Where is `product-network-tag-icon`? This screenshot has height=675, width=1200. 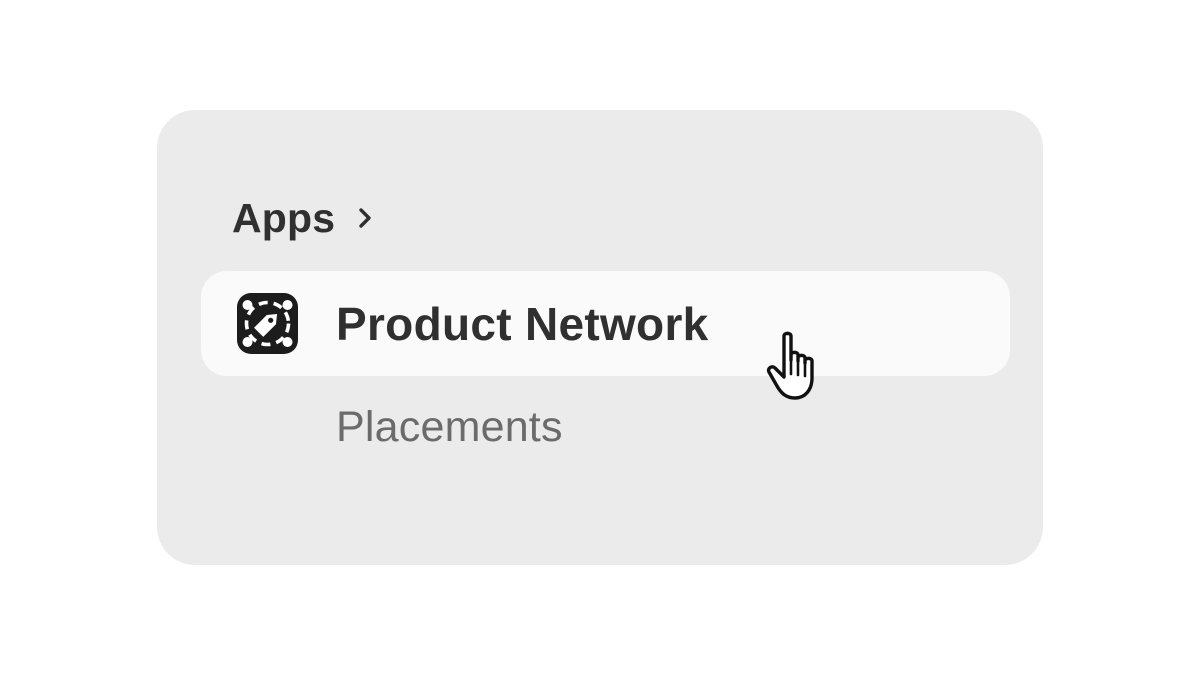 product-network-tag-icon is located at coordinates (267, 323).